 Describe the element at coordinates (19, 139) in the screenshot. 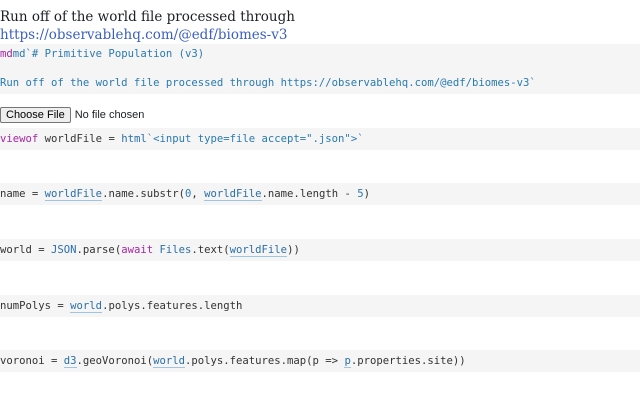

I see `viewof-keyword: viewof` at that location.